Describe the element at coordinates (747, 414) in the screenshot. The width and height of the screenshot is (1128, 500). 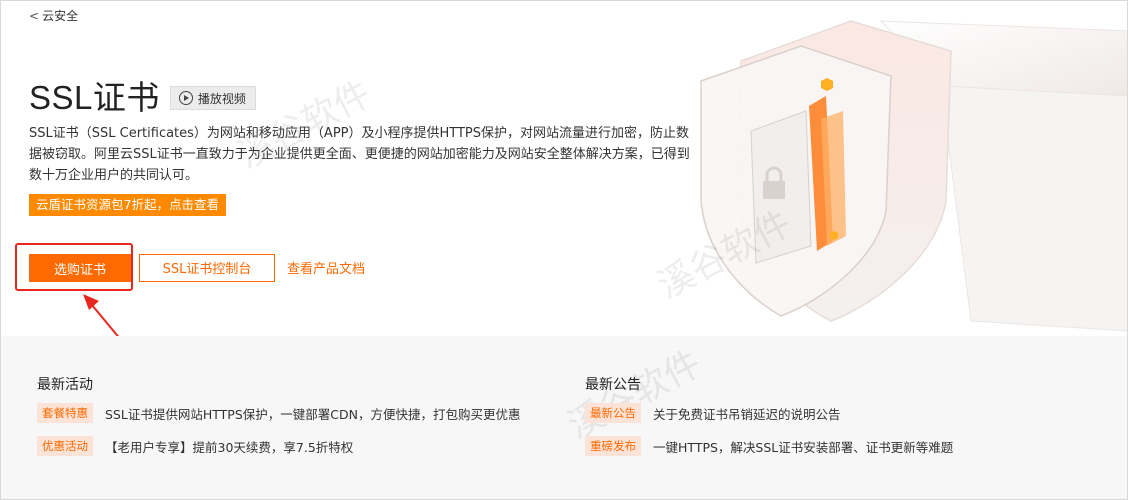
I see `announcement-text: 关于免费证书吊销延迟的说明公告` at that location.